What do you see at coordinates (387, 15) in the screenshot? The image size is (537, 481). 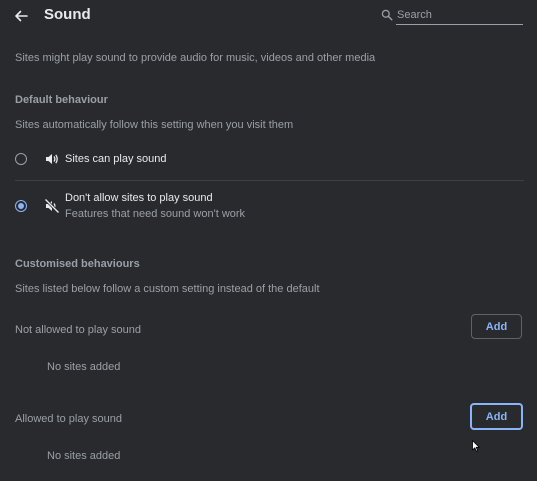 I see `search-icon` at bounding box center [387, 15].